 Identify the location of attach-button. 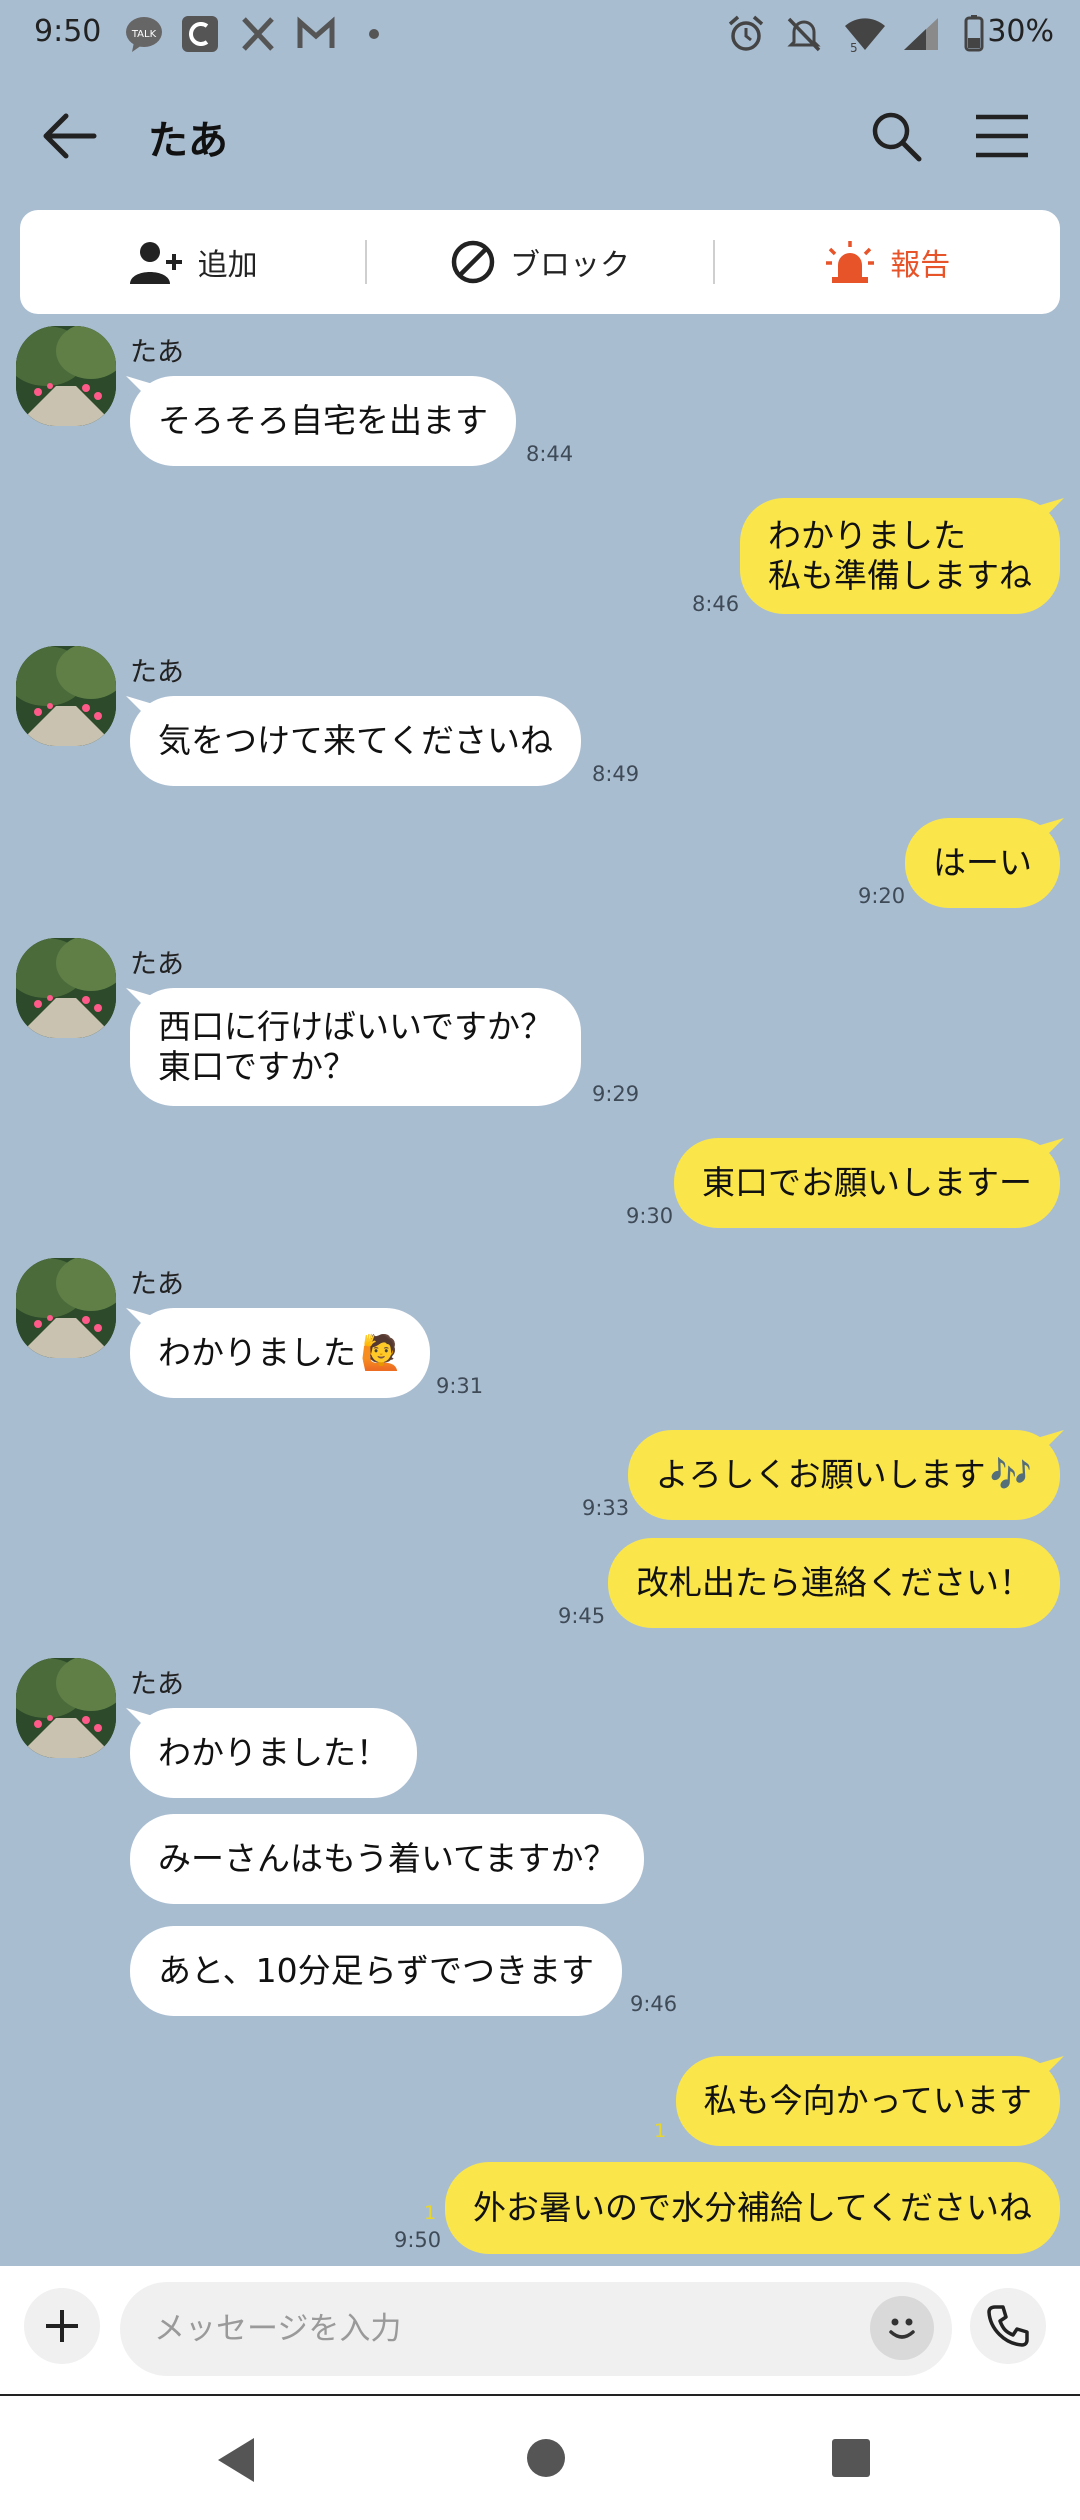
(62, 2326).